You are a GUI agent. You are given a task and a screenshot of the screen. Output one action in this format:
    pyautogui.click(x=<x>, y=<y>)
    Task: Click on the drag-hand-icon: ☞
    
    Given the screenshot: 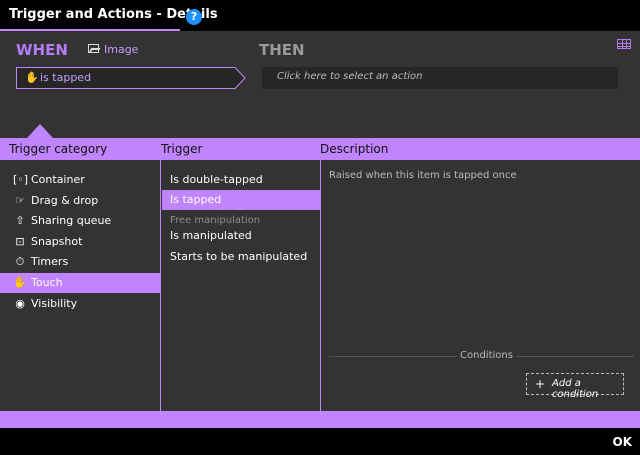 What is the action you would take?
    pyautogui.click(x=20, y=200)
    